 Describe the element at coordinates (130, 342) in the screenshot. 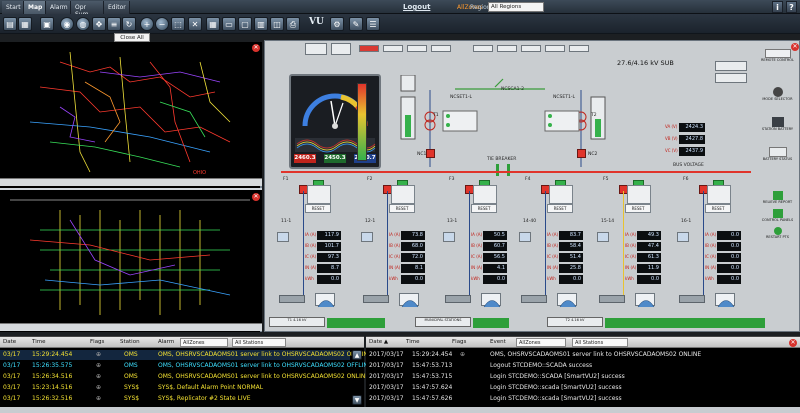

I see `col-station: Station` at that location.